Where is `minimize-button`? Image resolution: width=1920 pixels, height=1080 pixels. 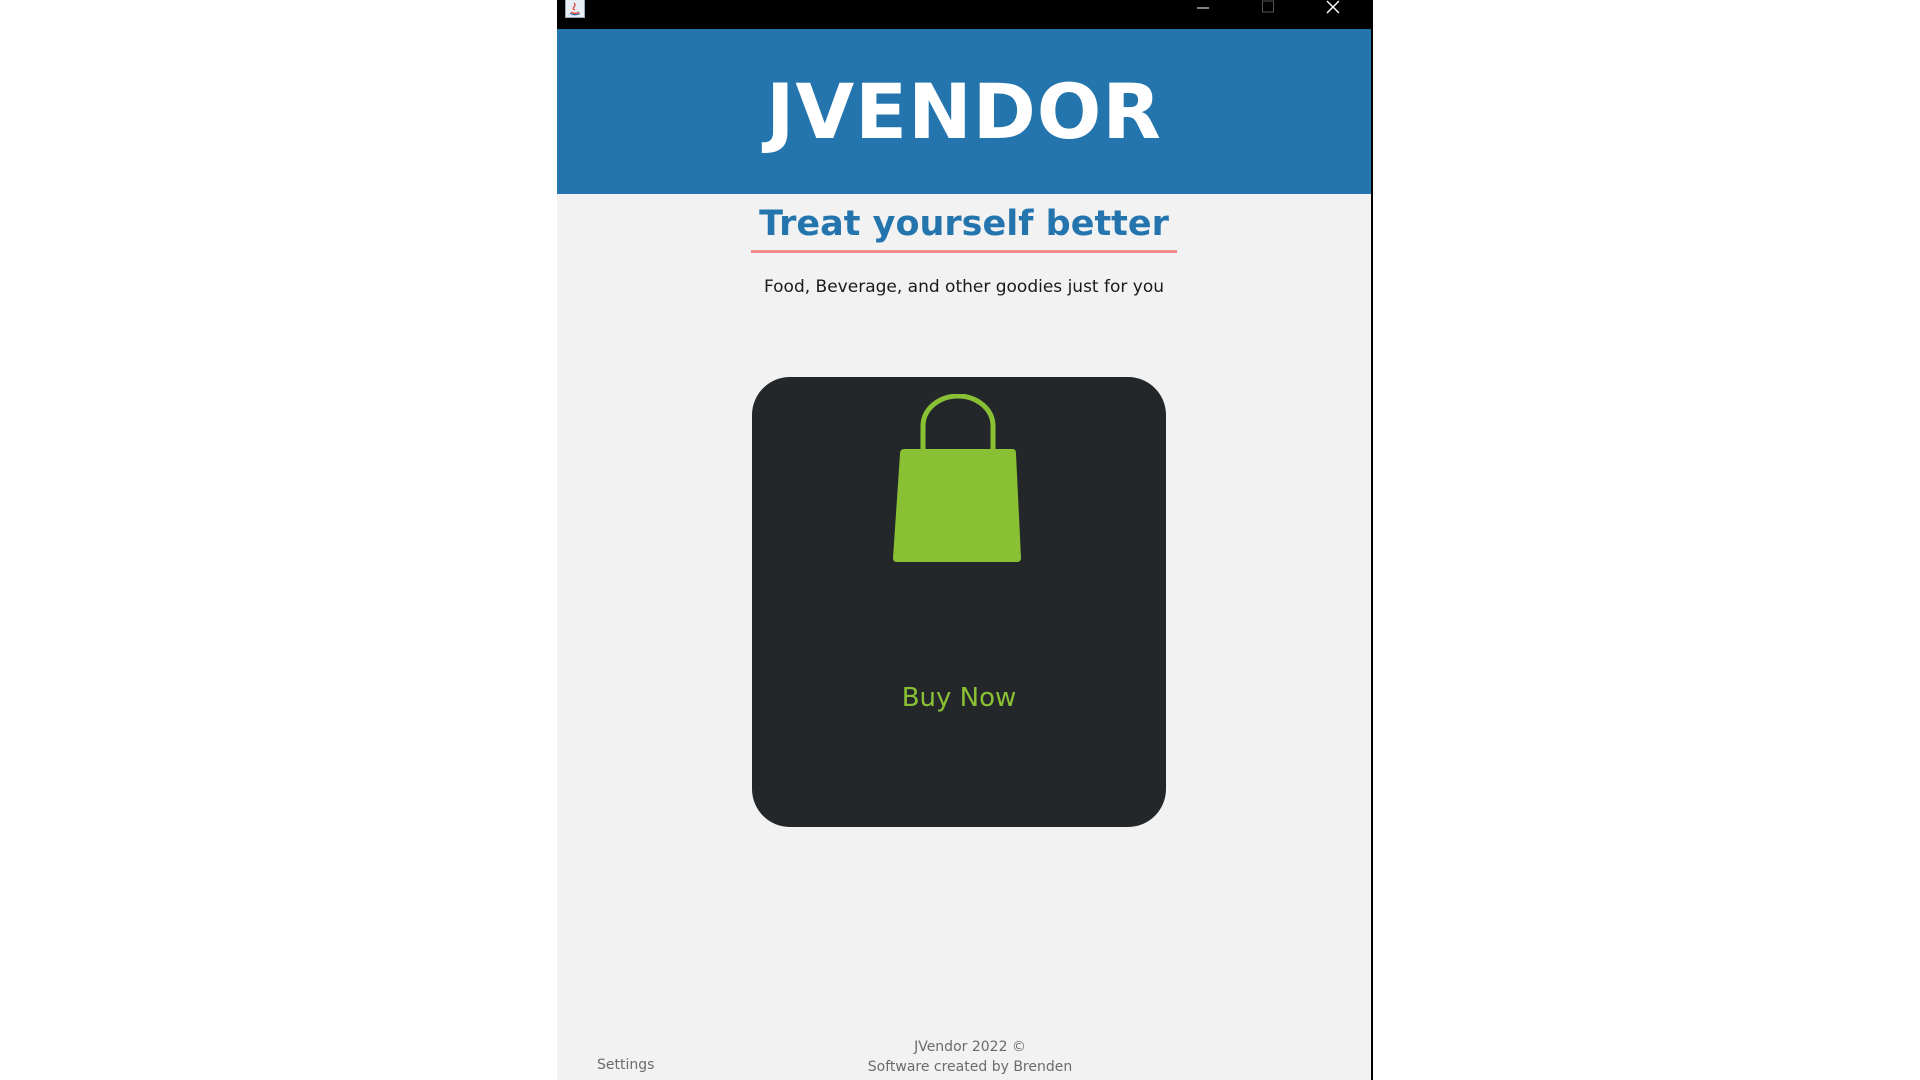 minimize-button is located at coordinates (1203, 10).